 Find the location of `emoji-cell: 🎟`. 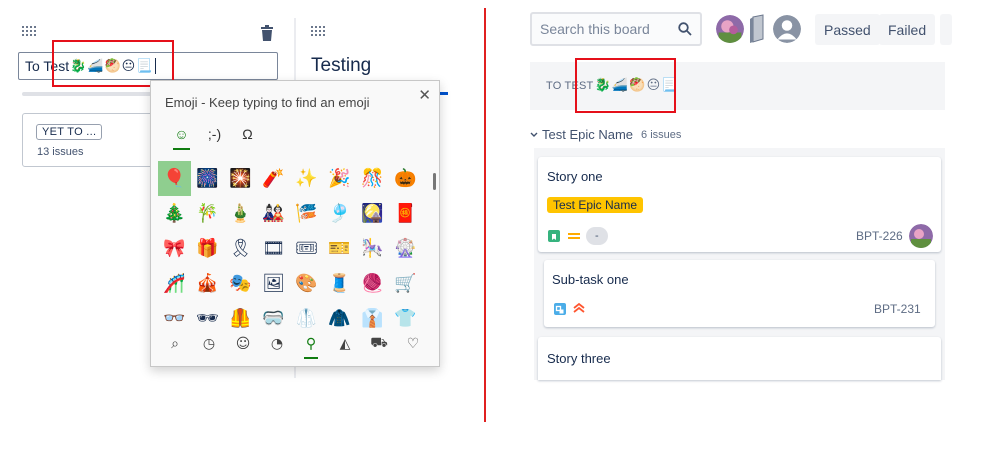

emoji-cell: 🎟 is located at coordinates (306, 248).